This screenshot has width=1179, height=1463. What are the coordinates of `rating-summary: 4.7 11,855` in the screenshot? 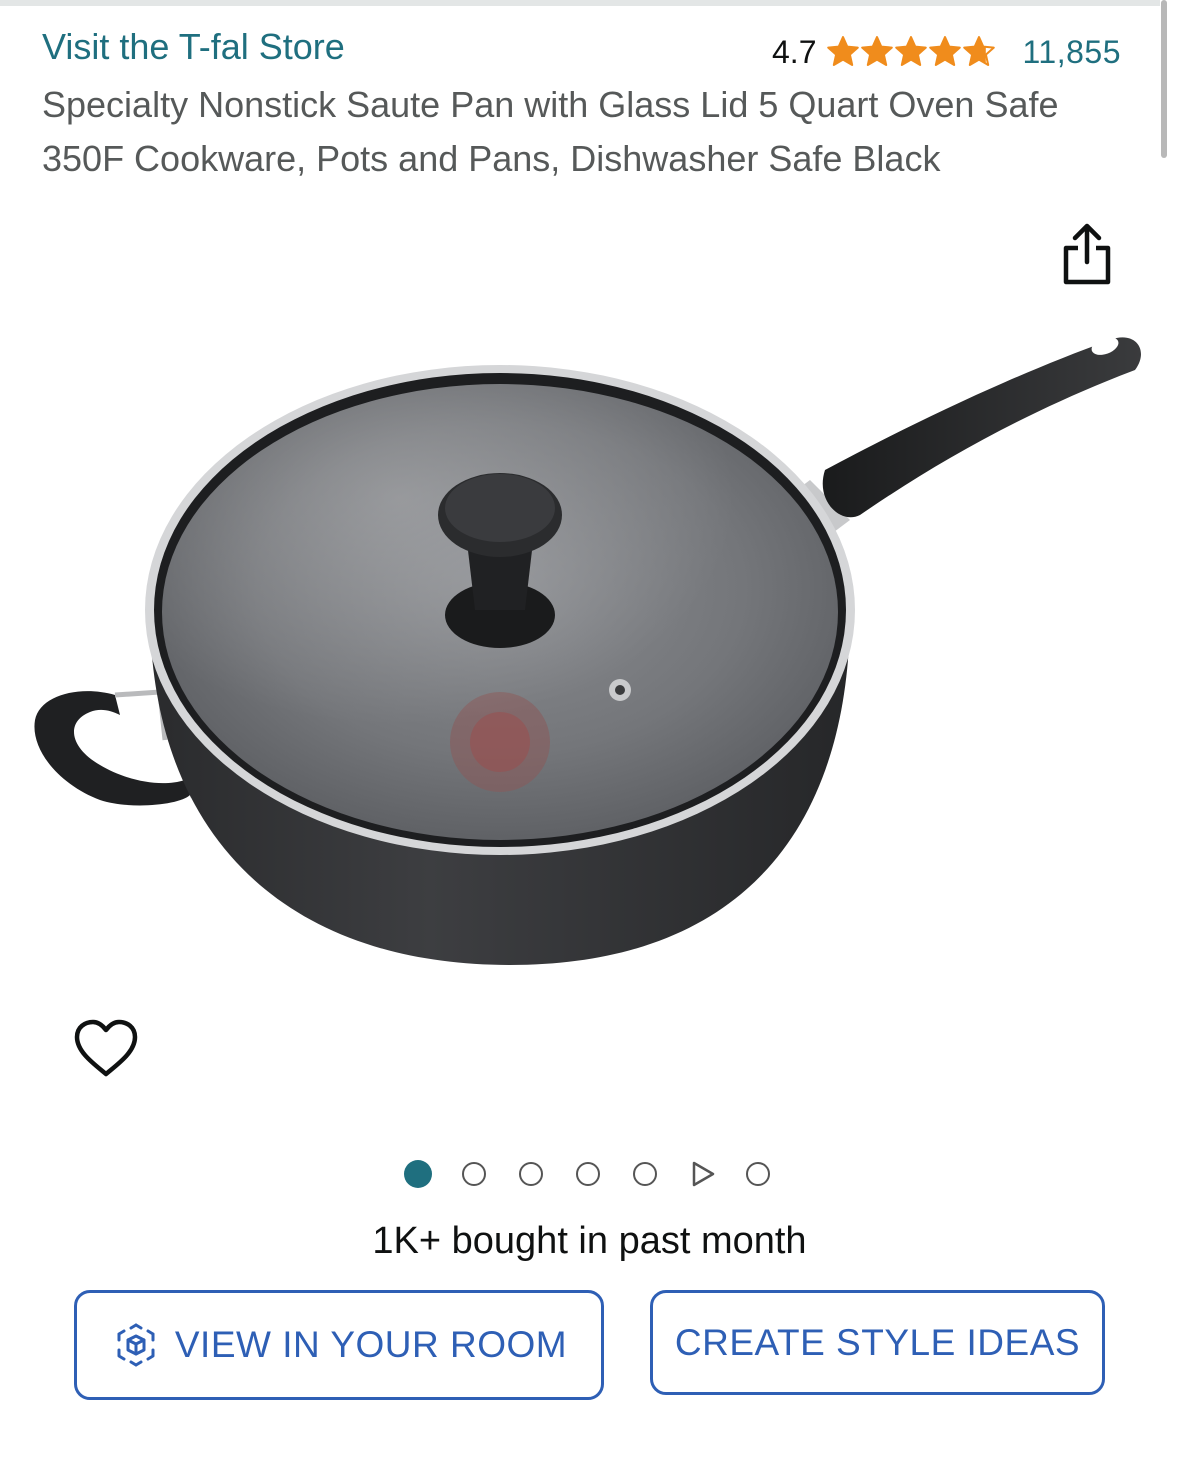 It's located at (946, 52).